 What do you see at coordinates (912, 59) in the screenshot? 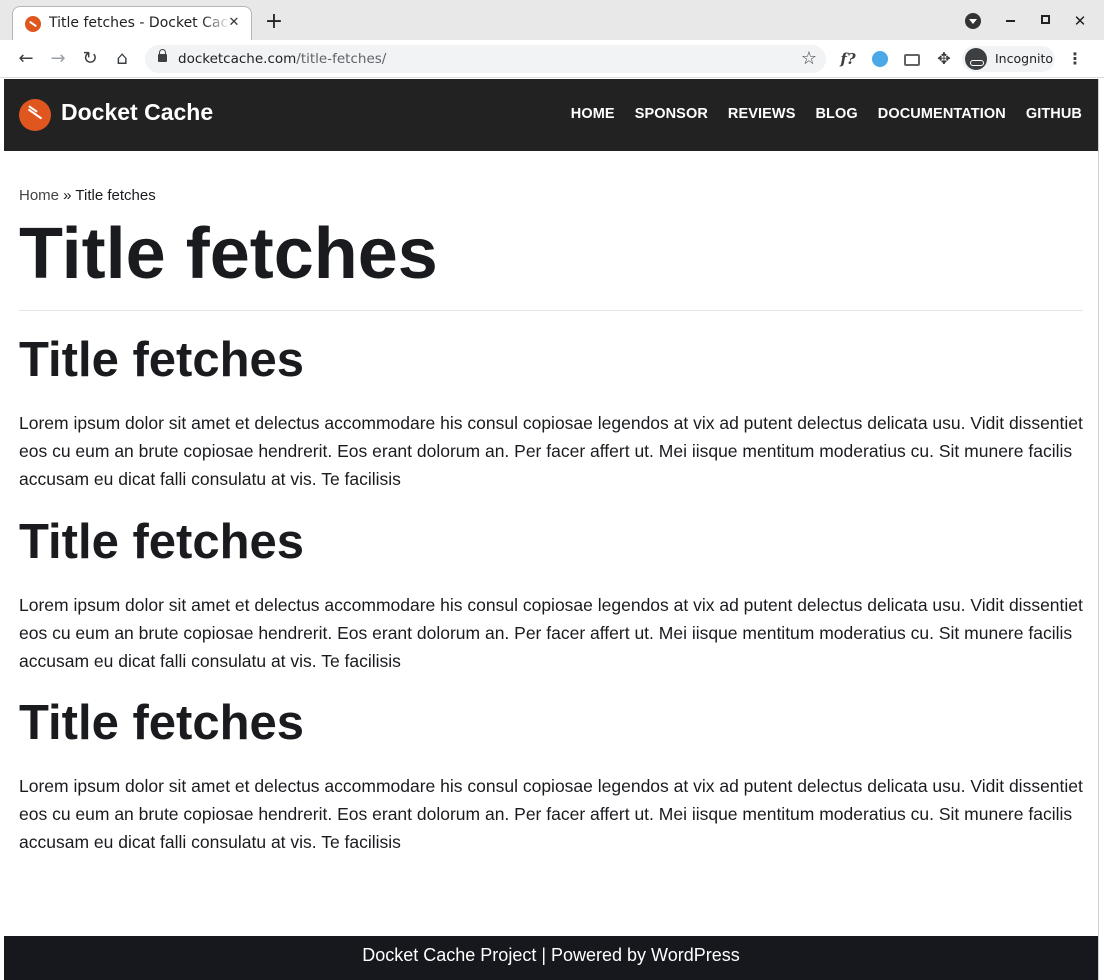
I see `camera-extension-icon` at bounding box center [912, 59].